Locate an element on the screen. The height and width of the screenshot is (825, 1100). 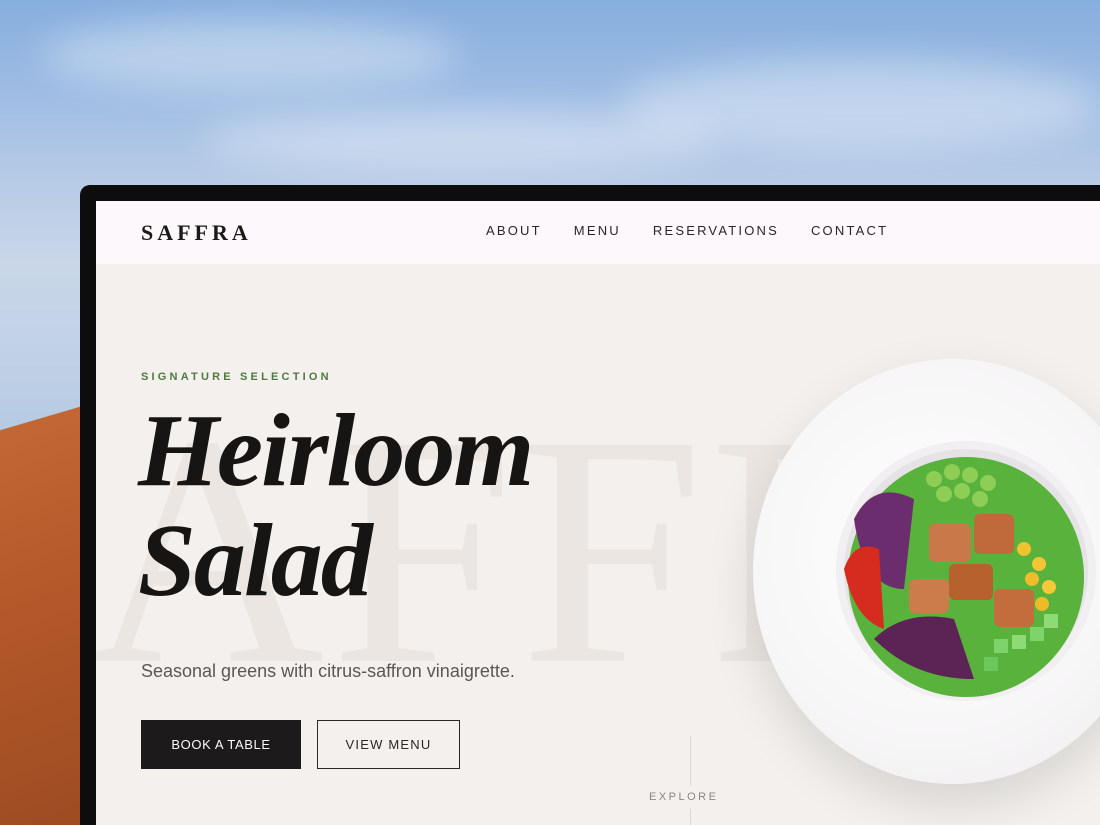
hero-title-line1: Heirloom is located at coordinates (336, 450).